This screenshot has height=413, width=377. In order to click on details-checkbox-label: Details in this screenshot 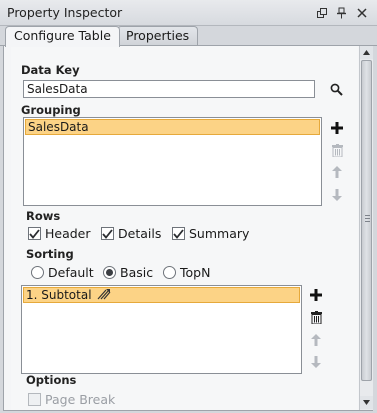, I will do `click(140, 233)`.